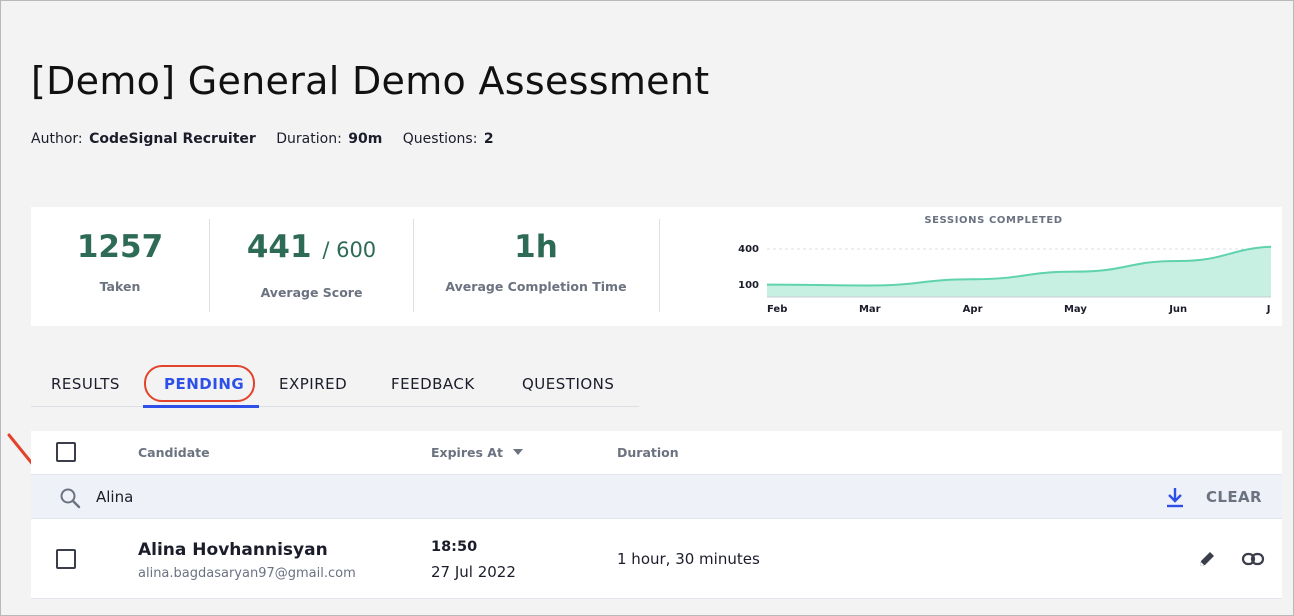 The width and height of the screenshot is (1294, 616). What do you see at coordinates (279, 247) in the screenshot?
I see `average-score-number: 441` at bounding box center [279, 247].